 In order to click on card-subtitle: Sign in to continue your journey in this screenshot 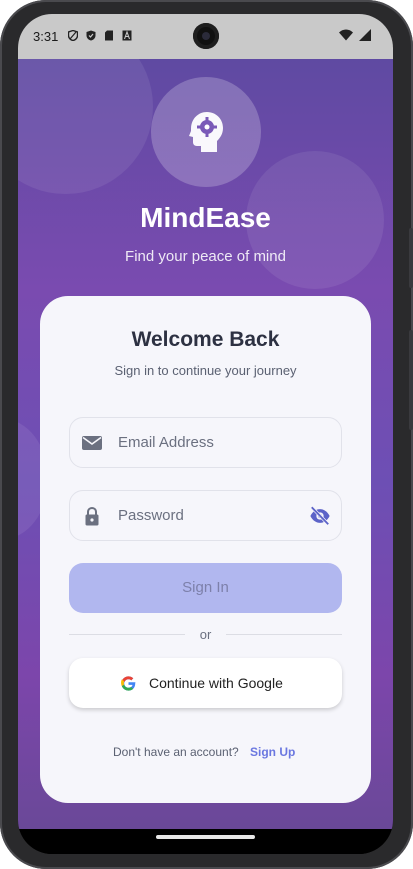, I will do `click(205, 370)`.